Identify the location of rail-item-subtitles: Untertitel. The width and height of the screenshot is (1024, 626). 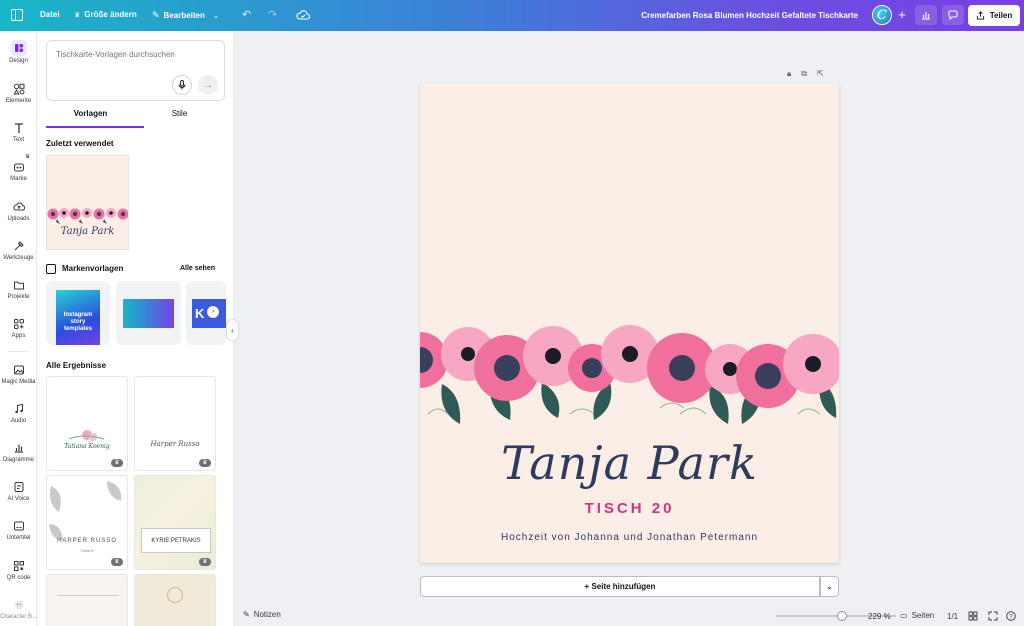
(18, 530).